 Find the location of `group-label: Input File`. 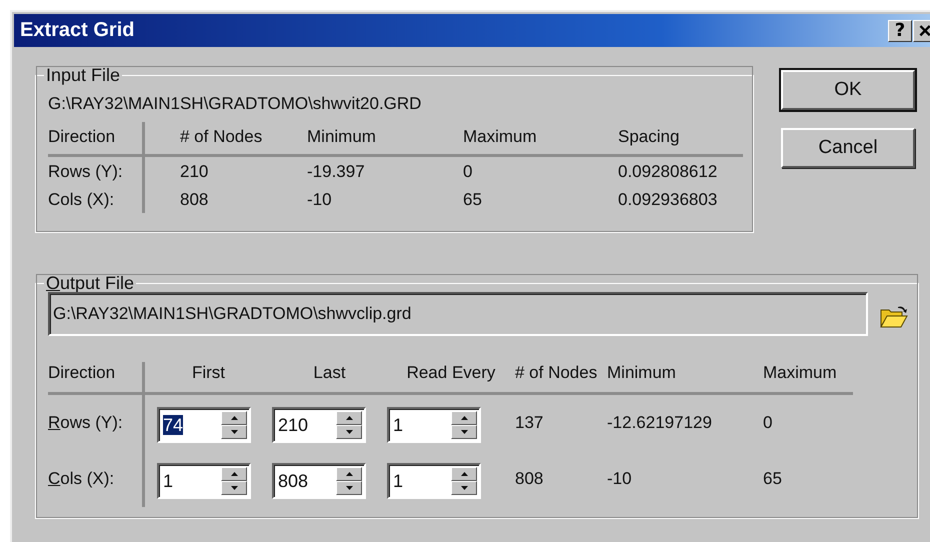

group-label: Input File is located at coordinates (83, 75).